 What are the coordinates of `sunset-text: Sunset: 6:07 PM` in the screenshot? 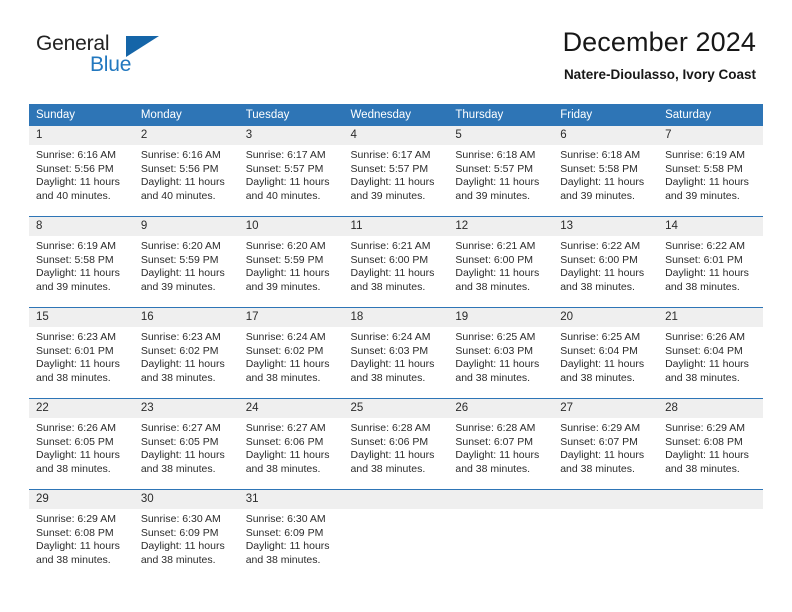 It's located at (599, 441).